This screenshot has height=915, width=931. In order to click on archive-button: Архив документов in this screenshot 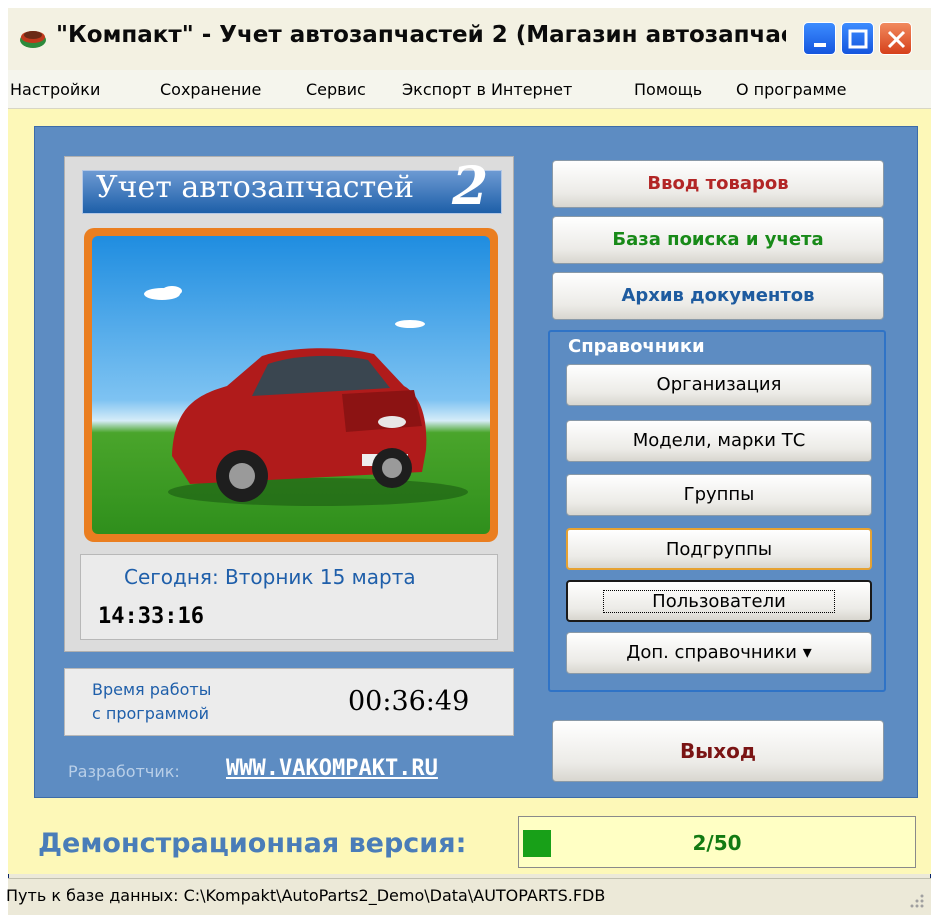, I will do `click(718, 296)`.